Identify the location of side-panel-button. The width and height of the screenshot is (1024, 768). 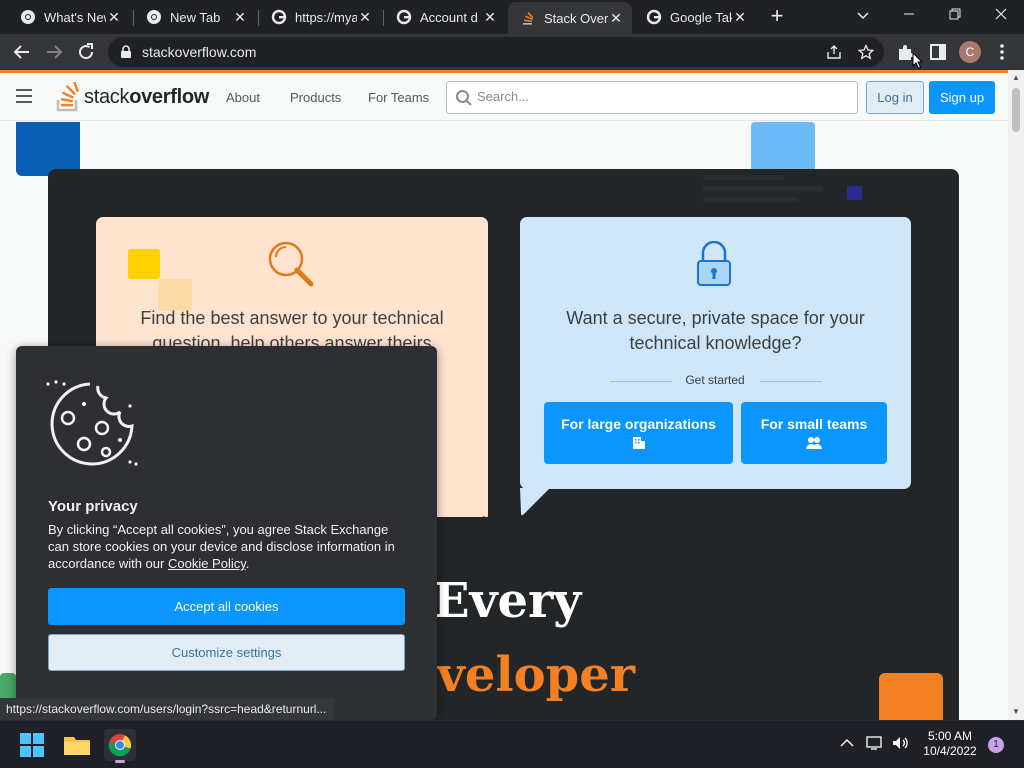
(938, 52).